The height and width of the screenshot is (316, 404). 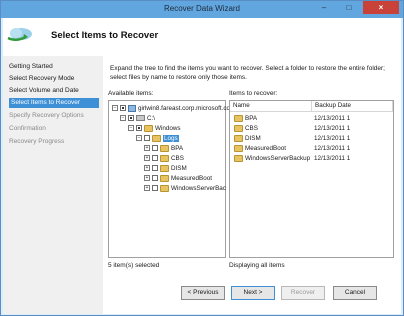 I want to click on displaying-items-text: Displaying all items, so click(x=257, y=265).